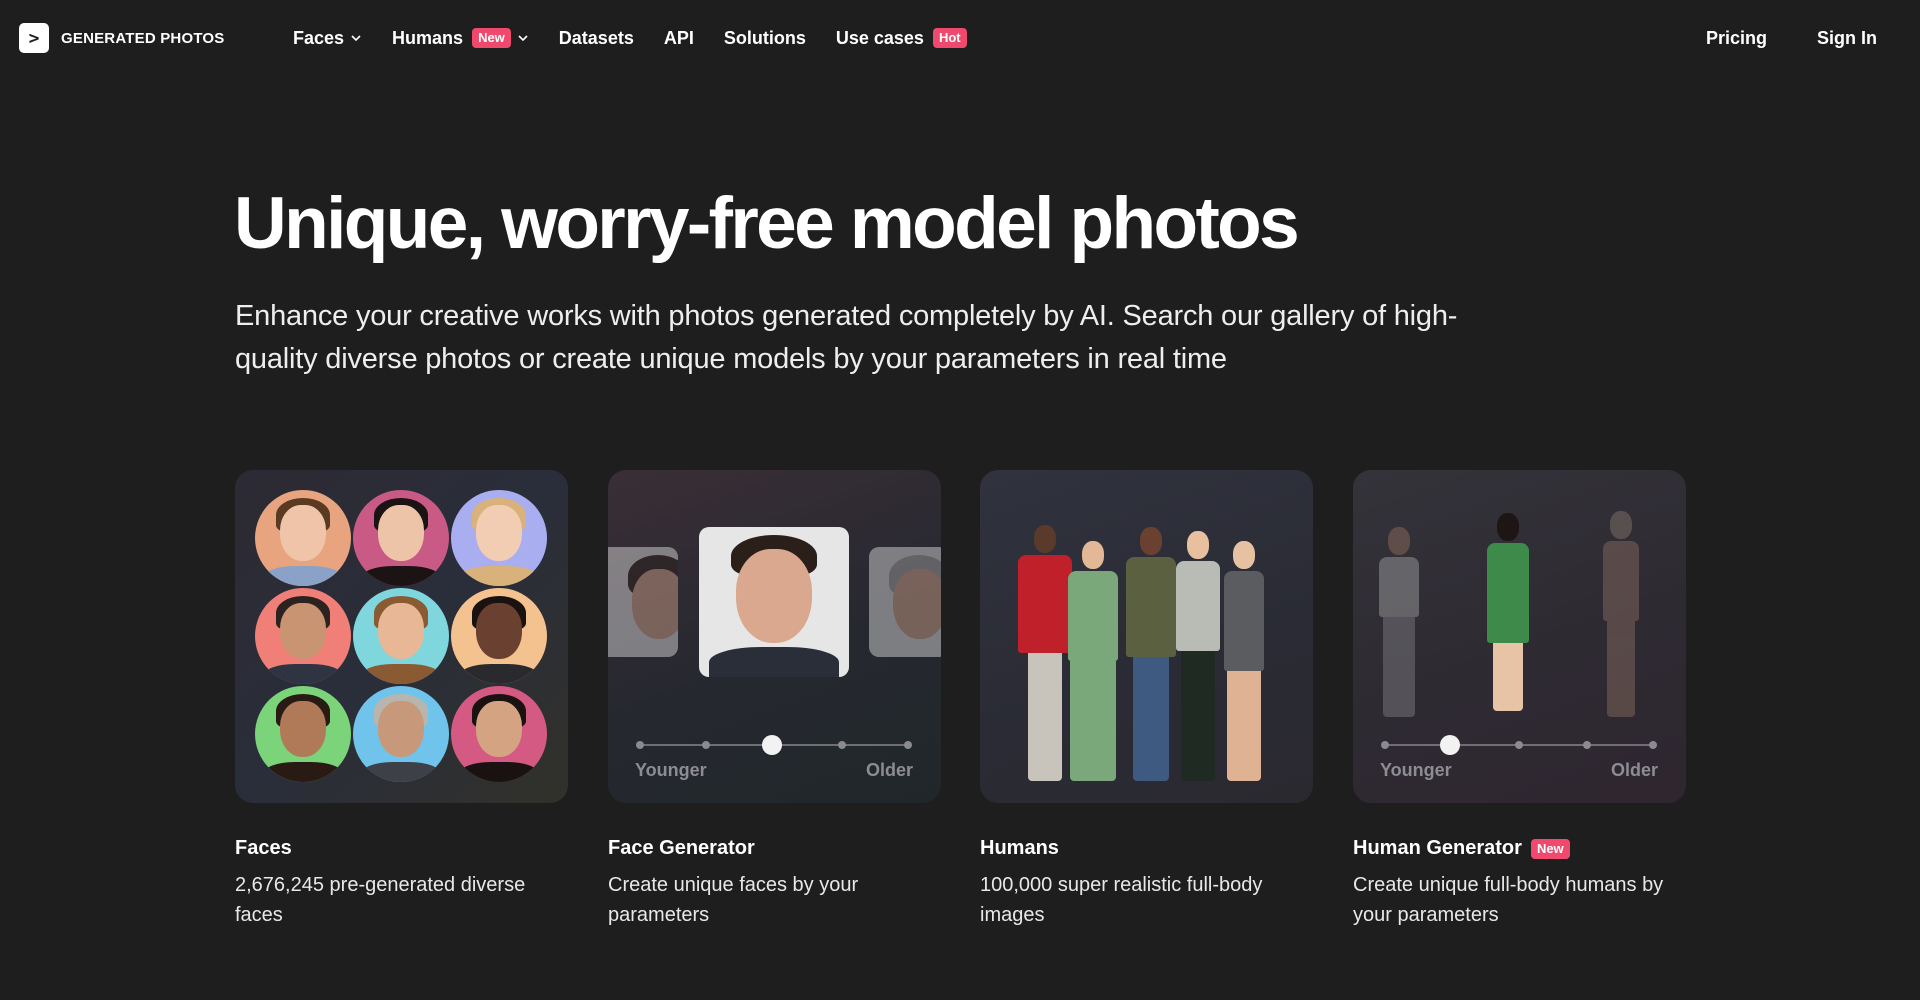  Describe the element at coordinates (681, 848) in the screenshot. I see `card-face-generator-title: Face Generator` at that location.